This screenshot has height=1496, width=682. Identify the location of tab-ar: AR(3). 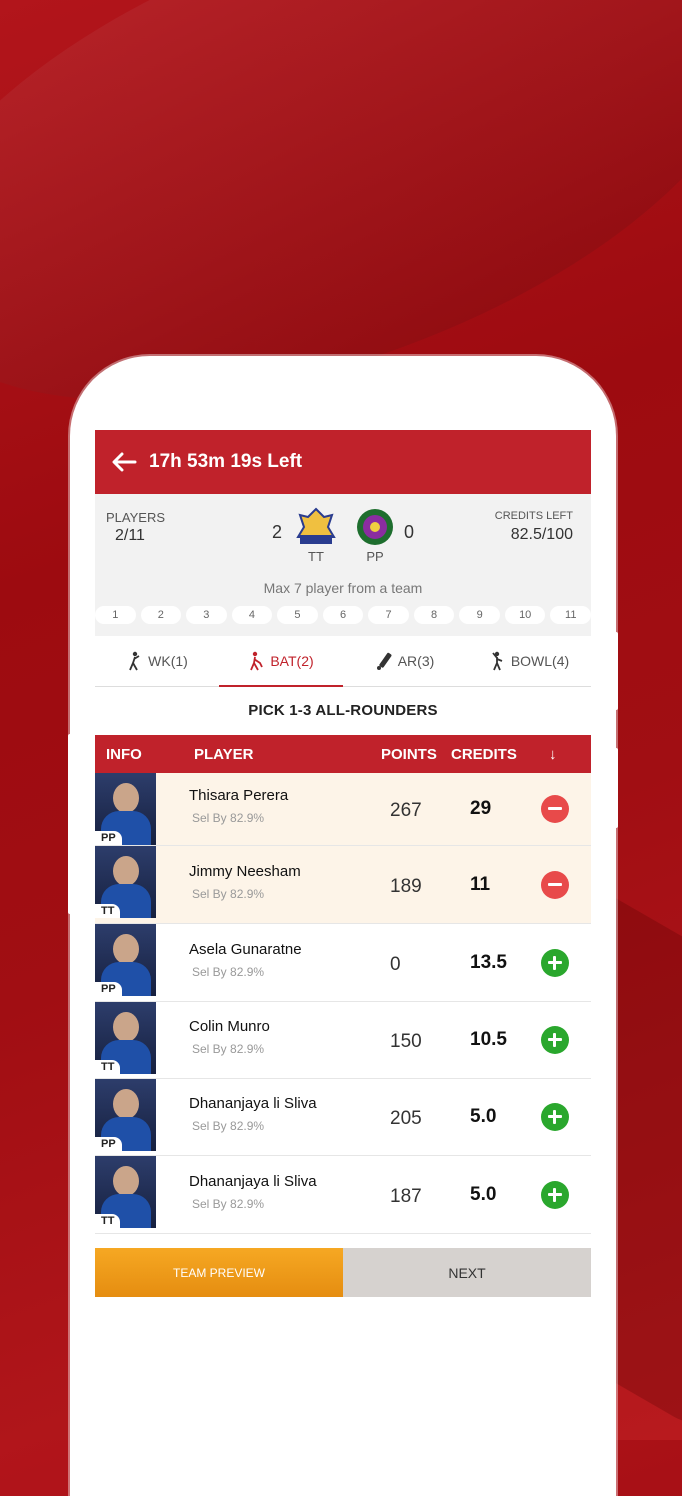
(405, 661).